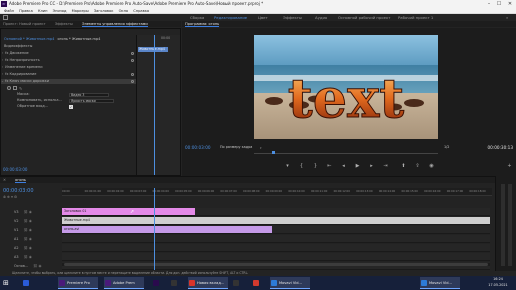 The width and height of the screenshot is (516, 290). I want to click on tab-project: Проект: Новый проект, so click(24, 24).